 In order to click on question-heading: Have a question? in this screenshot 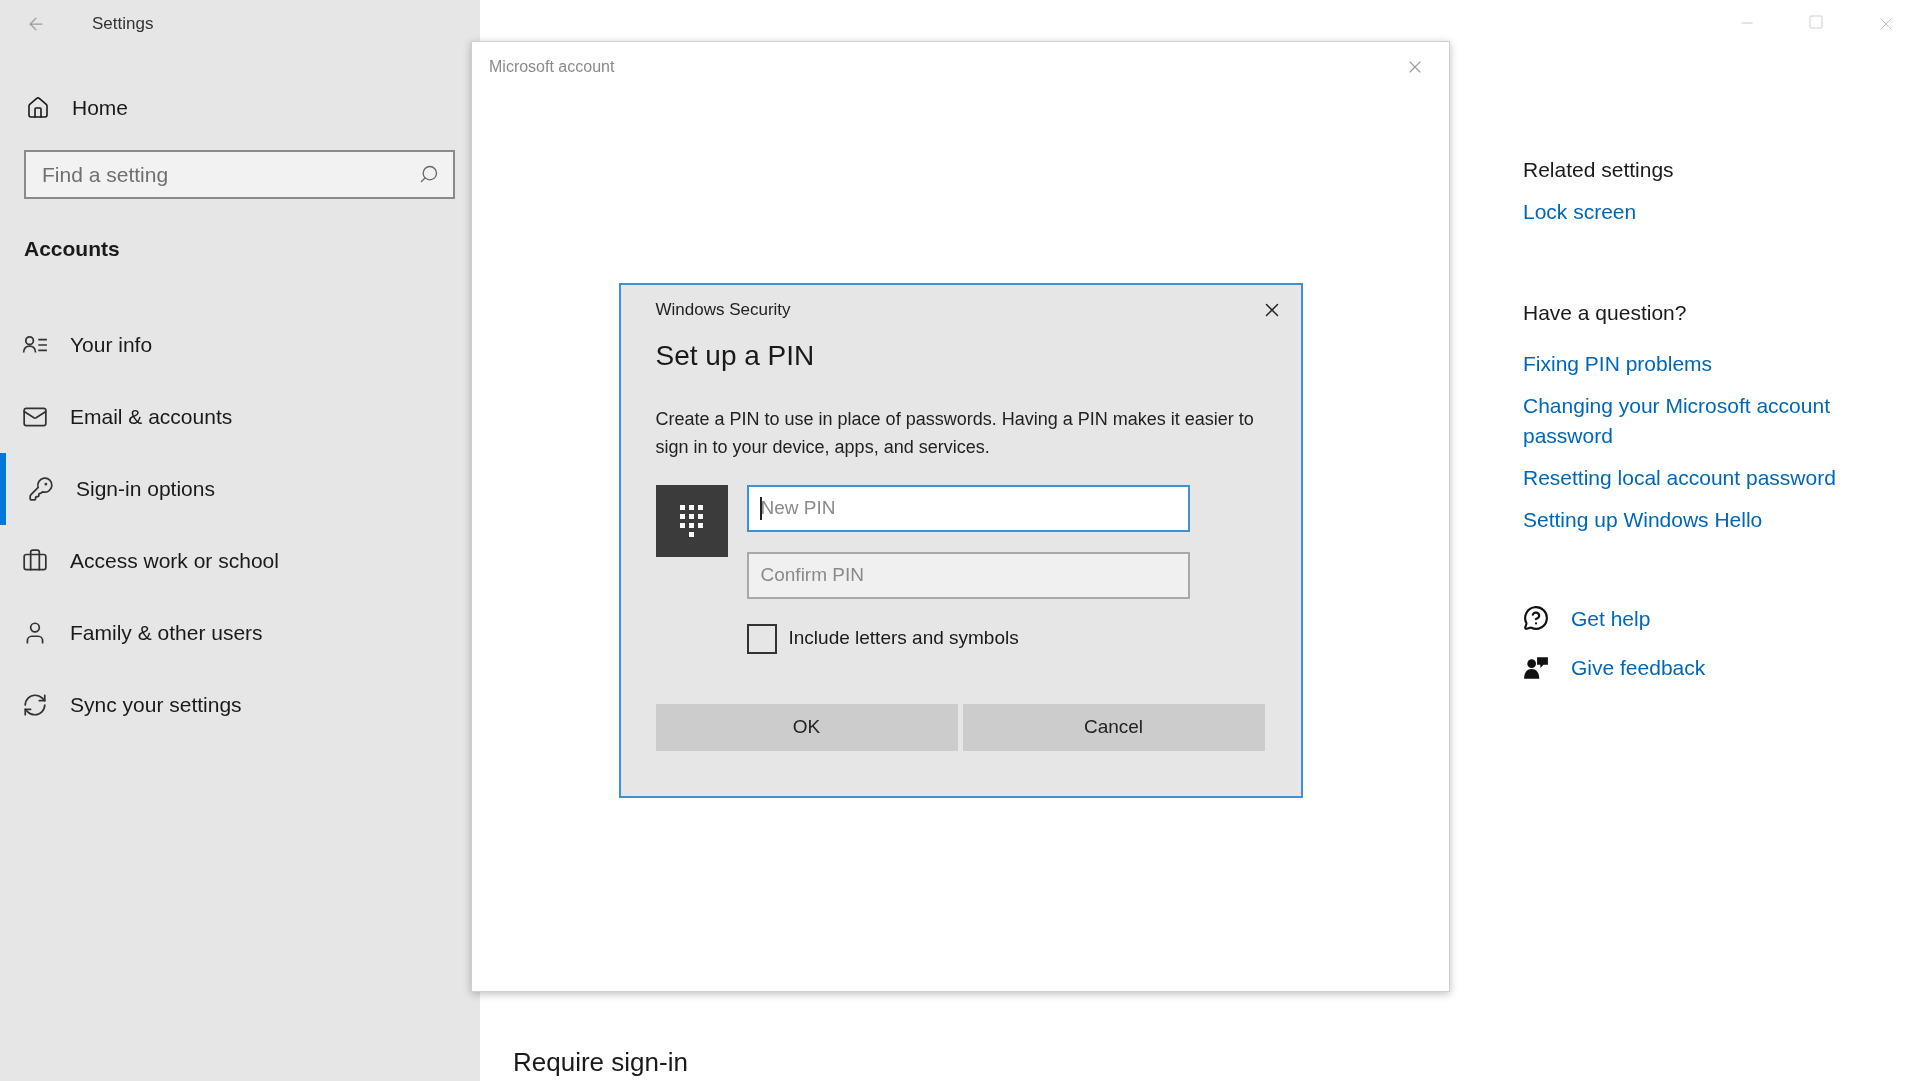, I will do `click(1605, 313)`.